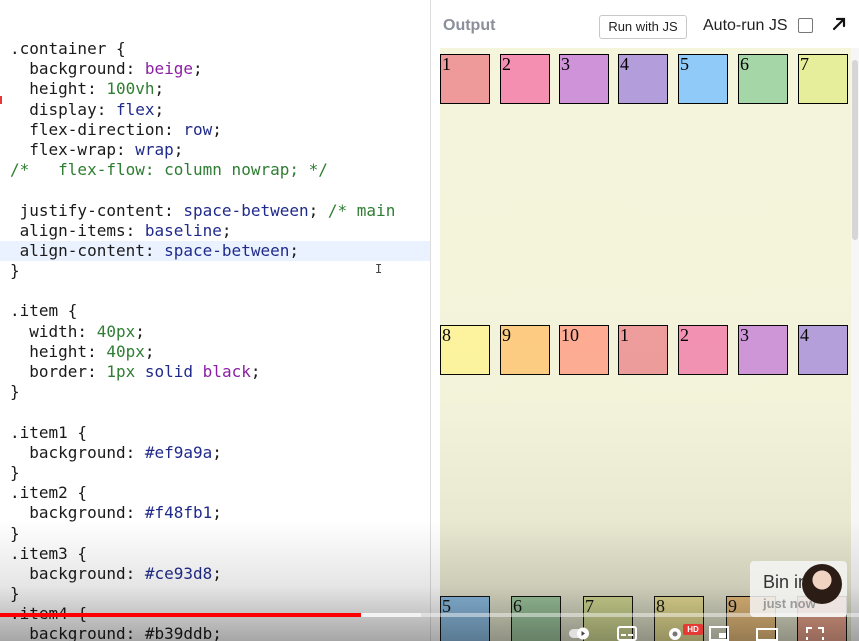 This screenshot has width=859, height=641. What do you see at coordinates (198, 129) in the screenshot?
I see `code-token: row` at bounding box center [198, 129].